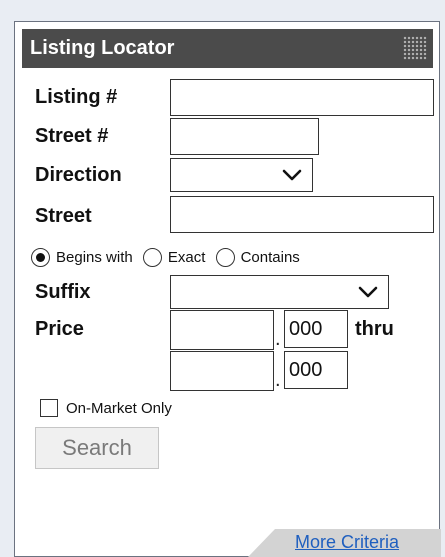  Describe the element at coordinates (278, 339) in the screenshot. I see `price-min-decimal-point: .` at that location.